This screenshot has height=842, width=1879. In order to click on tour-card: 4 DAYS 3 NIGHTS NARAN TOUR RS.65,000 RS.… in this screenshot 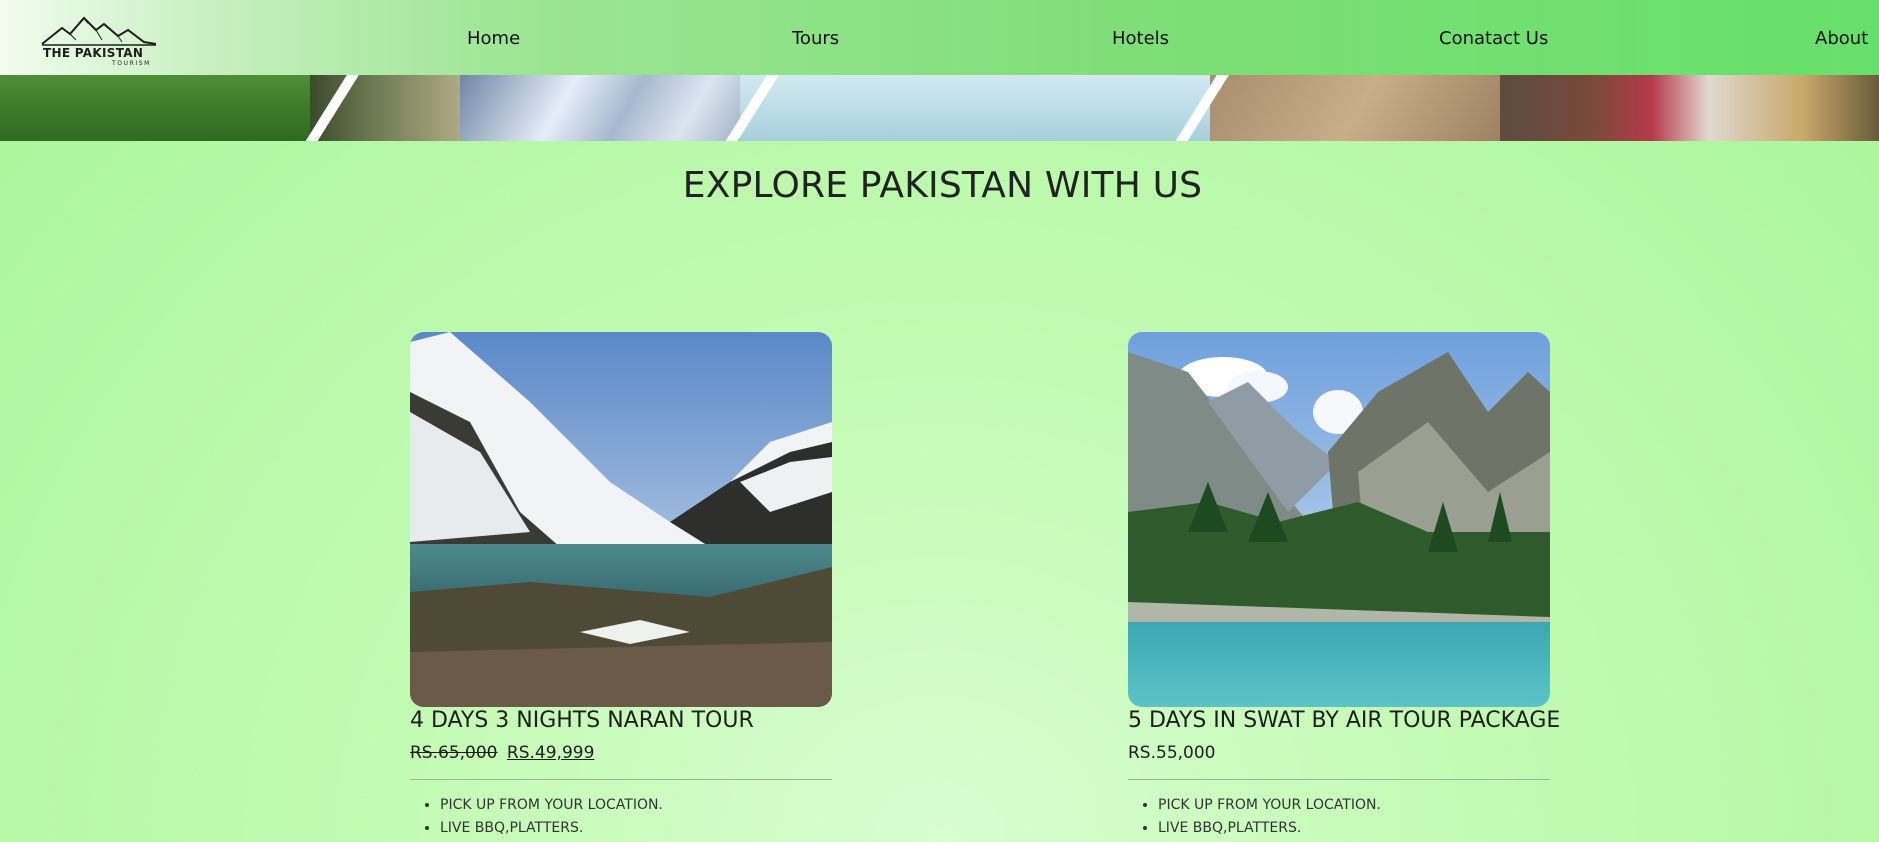, I will do `click(621, 584)`.